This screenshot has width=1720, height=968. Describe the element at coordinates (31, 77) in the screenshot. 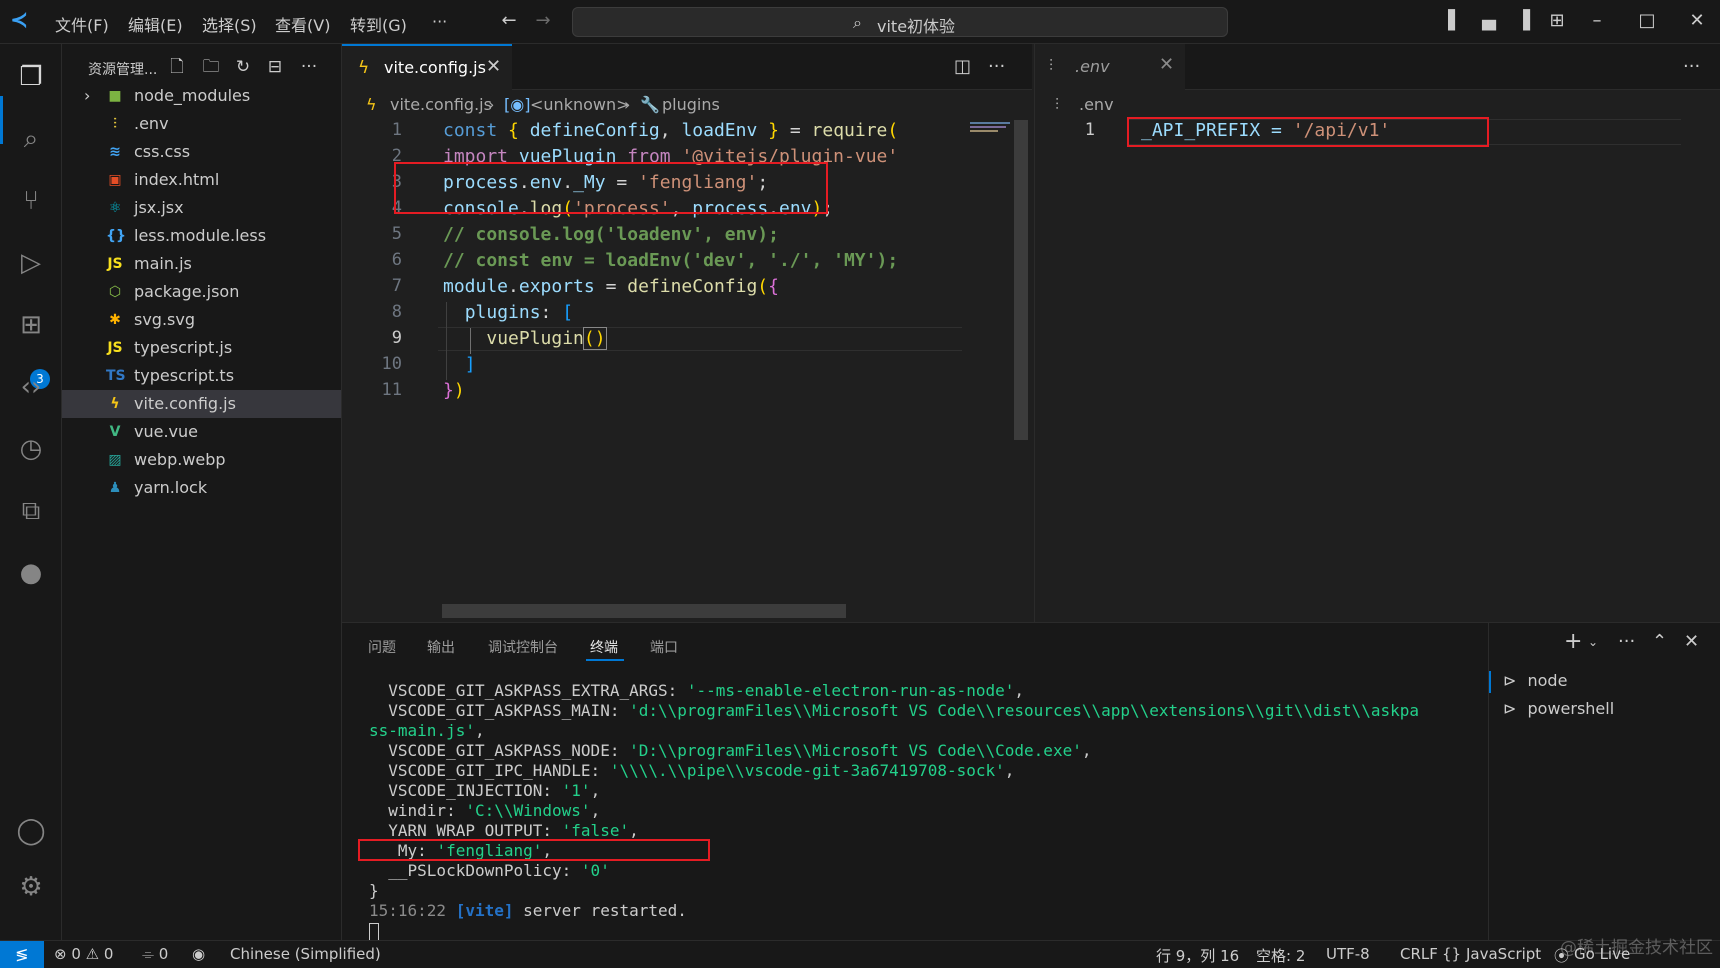

I see `explorer-icon: ❐` at that location.